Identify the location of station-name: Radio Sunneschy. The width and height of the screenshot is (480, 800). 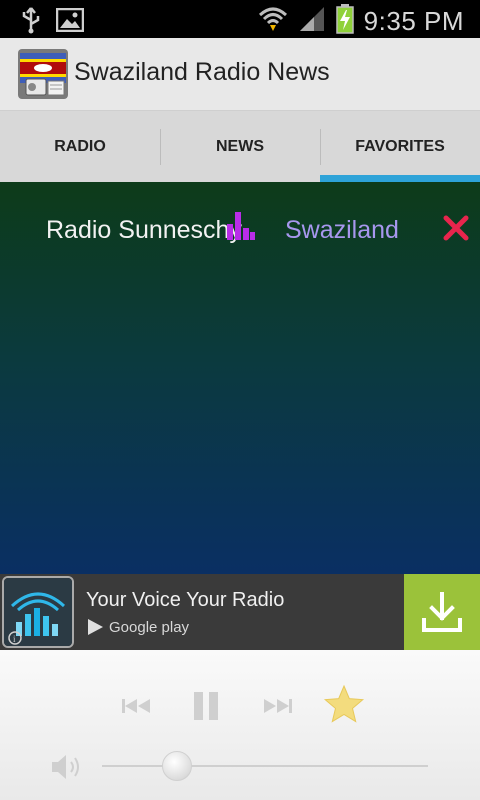
(144, 230).